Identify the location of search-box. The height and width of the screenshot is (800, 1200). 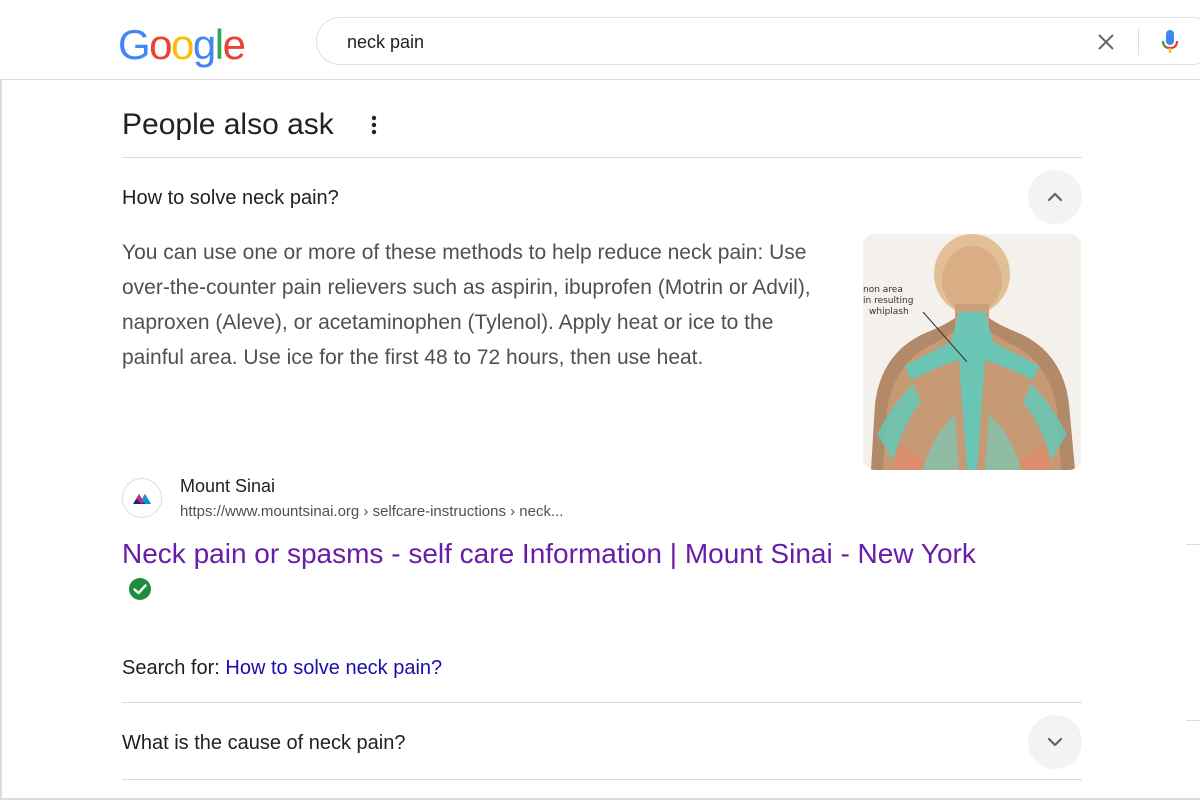
(758, 41).